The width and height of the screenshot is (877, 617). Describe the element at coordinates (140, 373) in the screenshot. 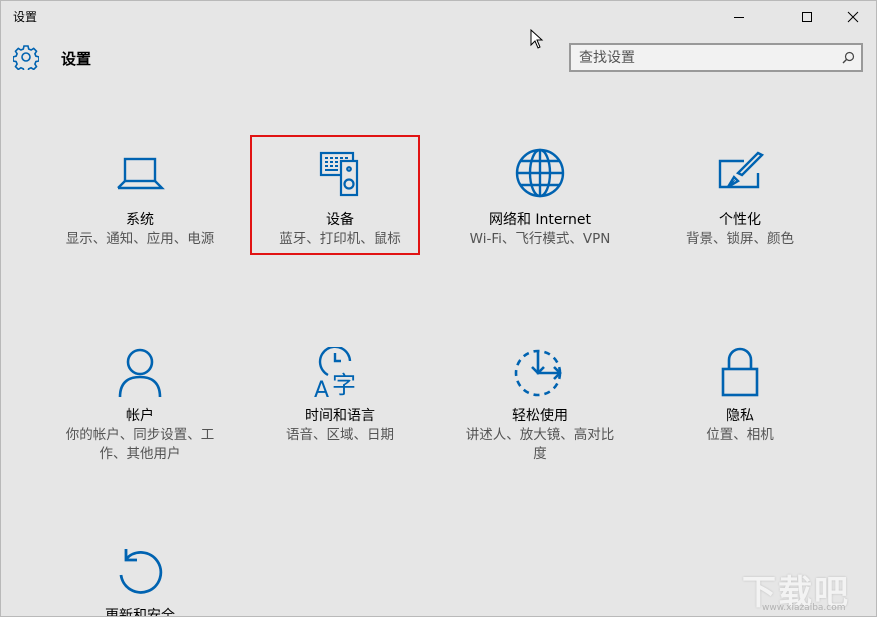

I see `person-icon` at that location.